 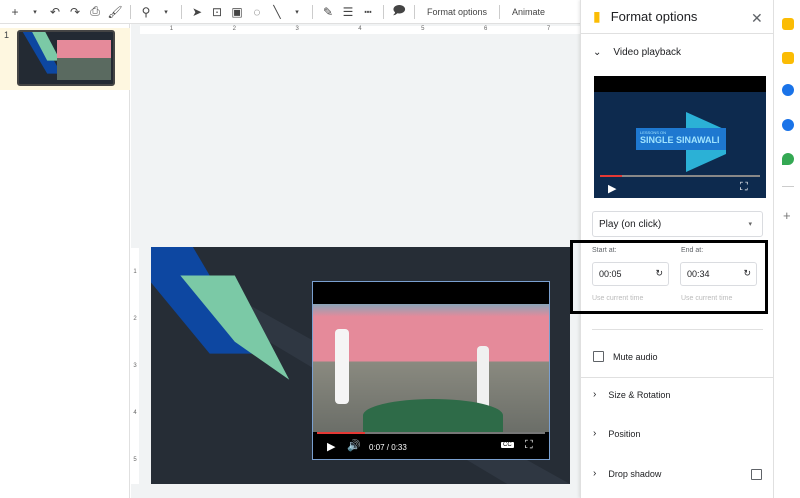 I want to click on line-dropdown-icon: ▾, so click(x=297, y=12).